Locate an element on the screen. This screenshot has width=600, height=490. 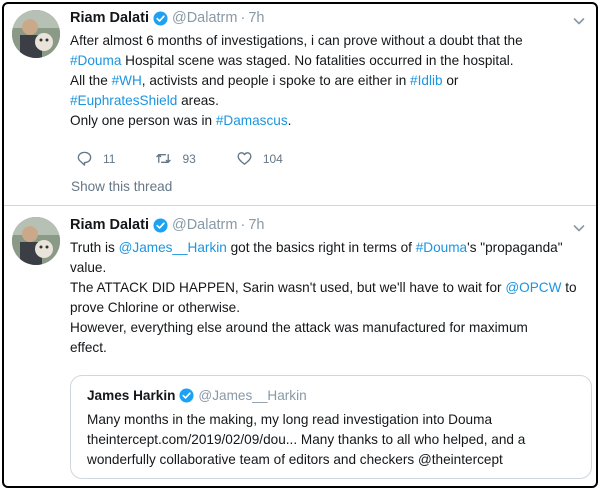
hashtag-link: #Idlib is located at coordinates (426, 80).